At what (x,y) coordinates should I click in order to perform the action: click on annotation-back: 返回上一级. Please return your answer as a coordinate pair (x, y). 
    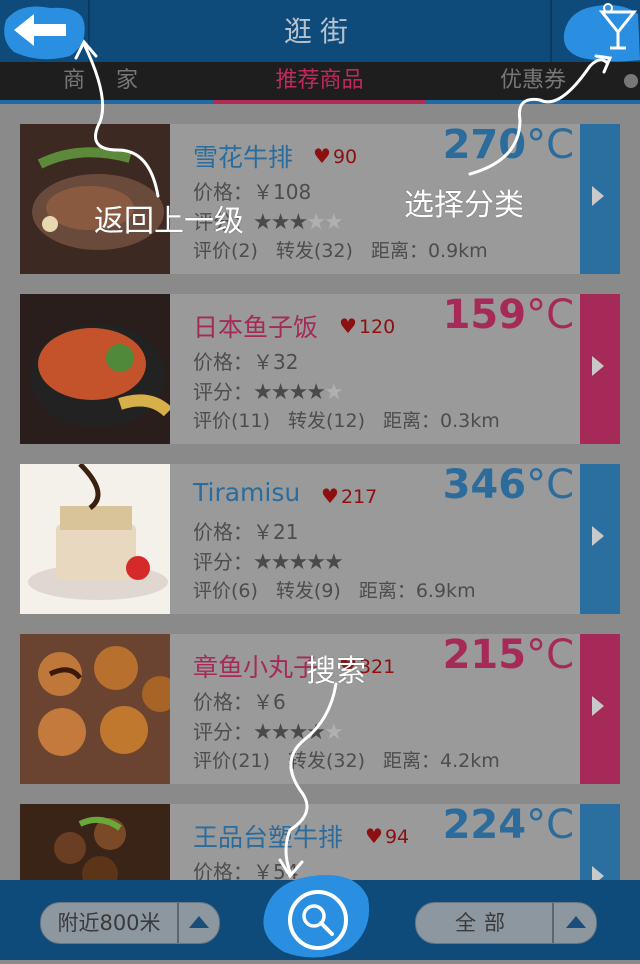
    Looking at the image, I should click on (169, 221).